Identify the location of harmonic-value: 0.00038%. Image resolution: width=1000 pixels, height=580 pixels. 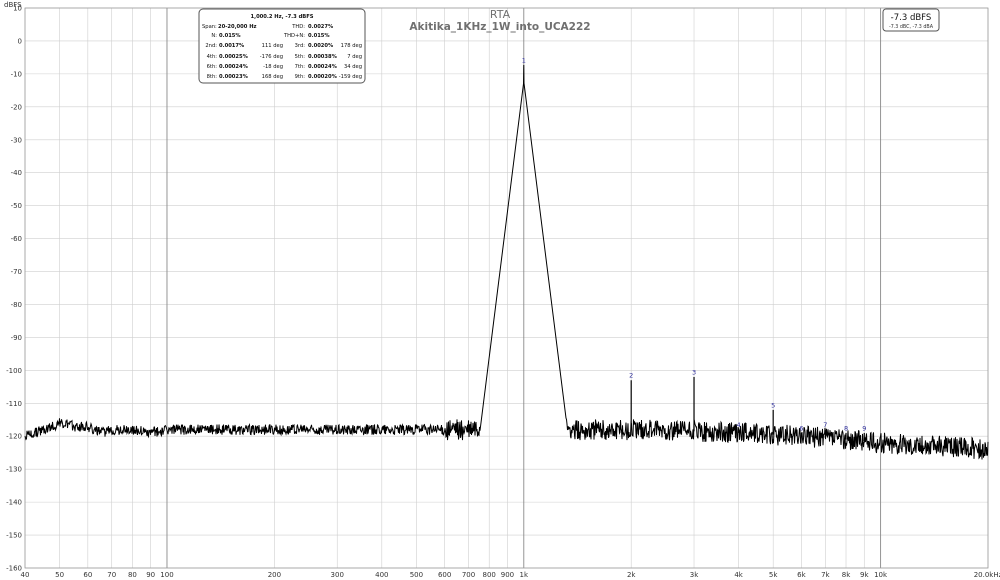
(323, 57).